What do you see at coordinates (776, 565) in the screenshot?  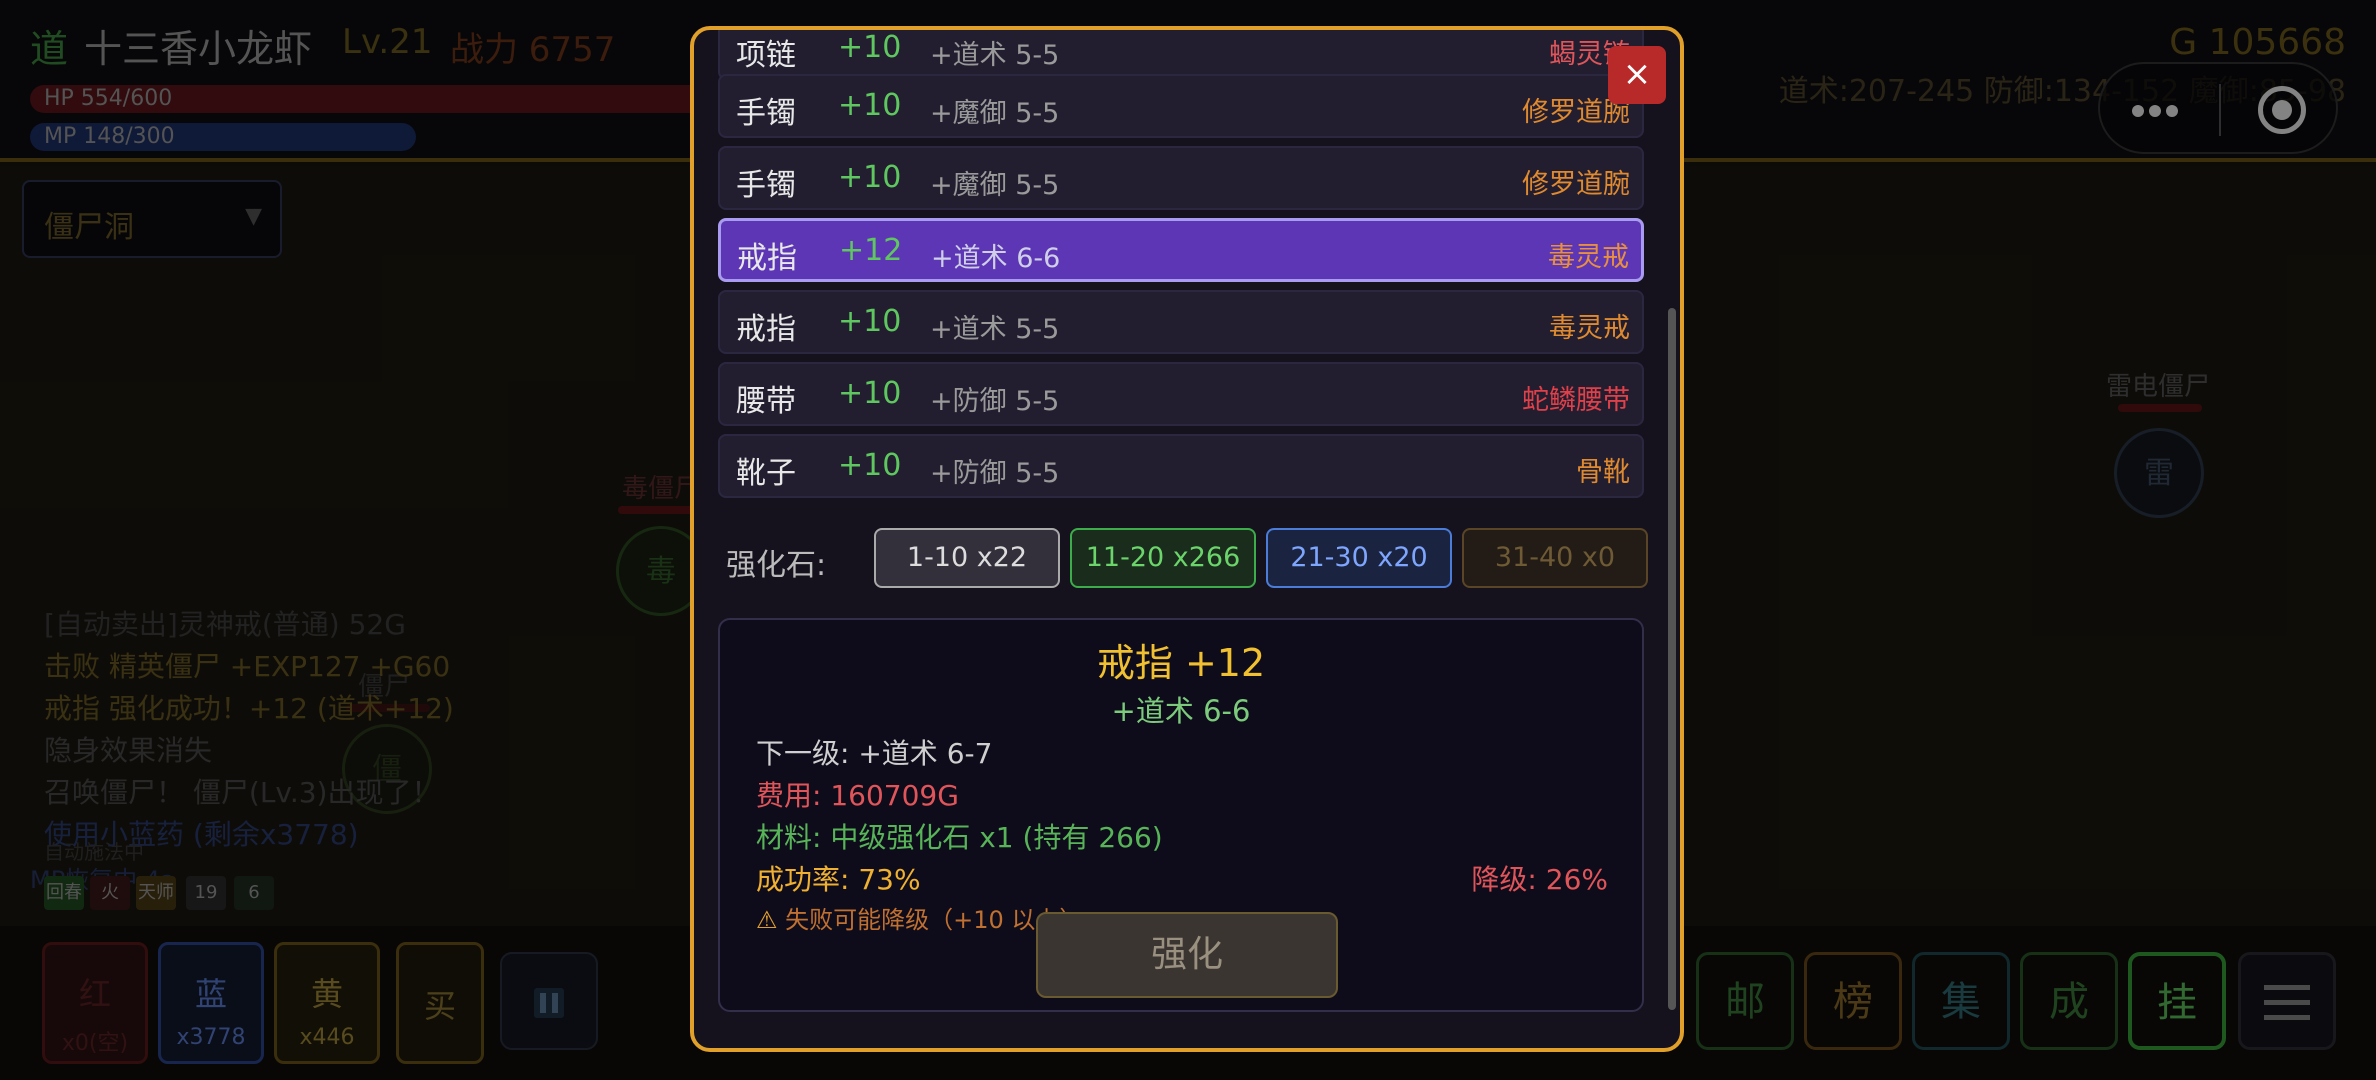 I see `stones-label: 强化石:` at bounding box center [776, 565].